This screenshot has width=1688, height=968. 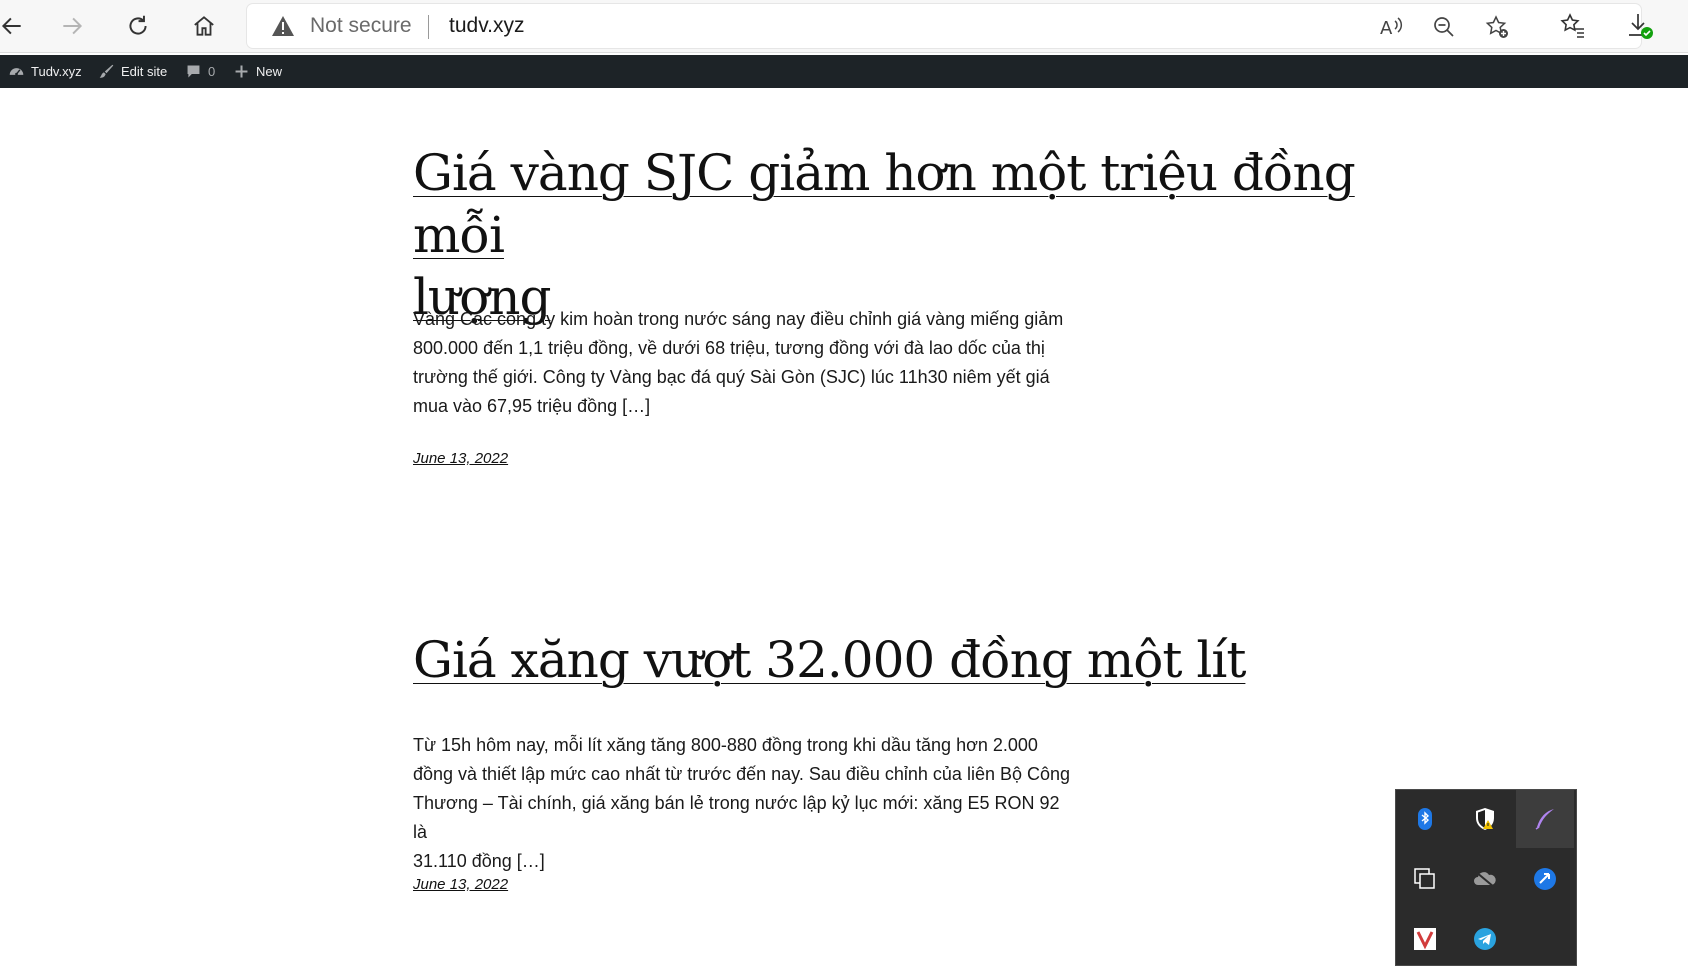 I want to click on favorites-icon, so click(x=1572, y=25).